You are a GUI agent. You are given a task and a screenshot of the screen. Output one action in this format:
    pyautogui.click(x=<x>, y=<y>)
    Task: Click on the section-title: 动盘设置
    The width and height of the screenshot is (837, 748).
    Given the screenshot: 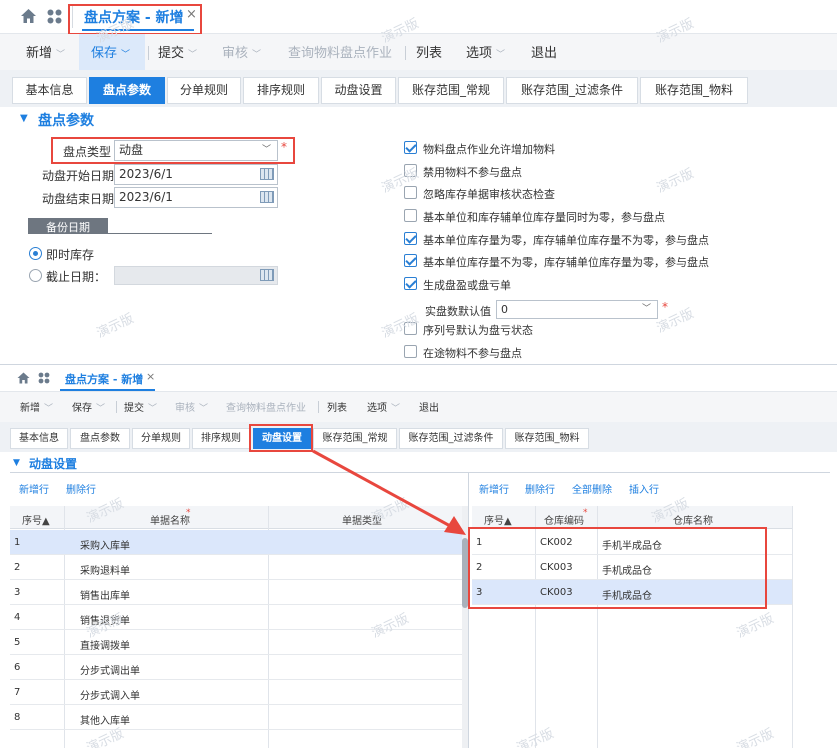 What is the action you would take?
    pyautogui.click(x=53, y=464)
    